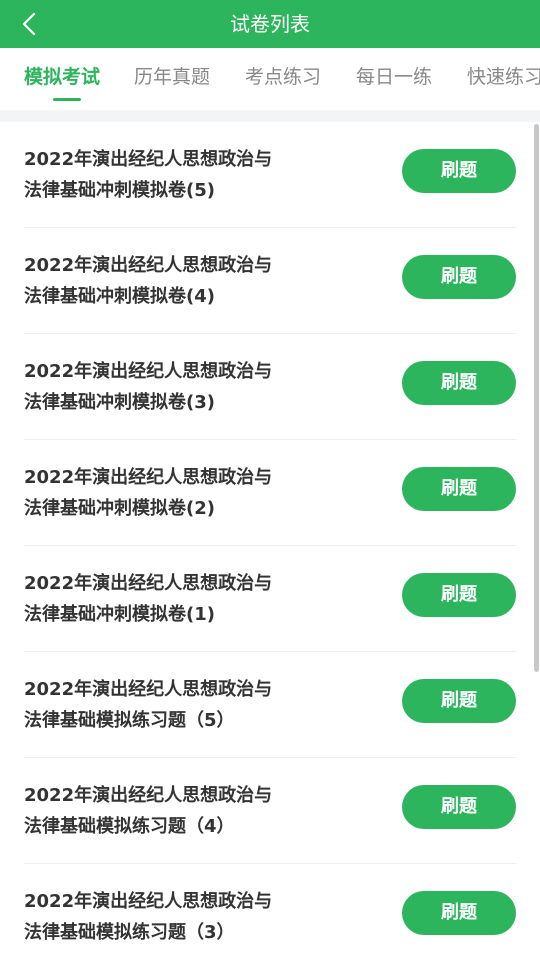 This screenshot has height=960, width=540. I want to click on paper-title: 2022年演出经纪人思想政治与 法律基础冲刺模拟卷(5), so click(184, 175).